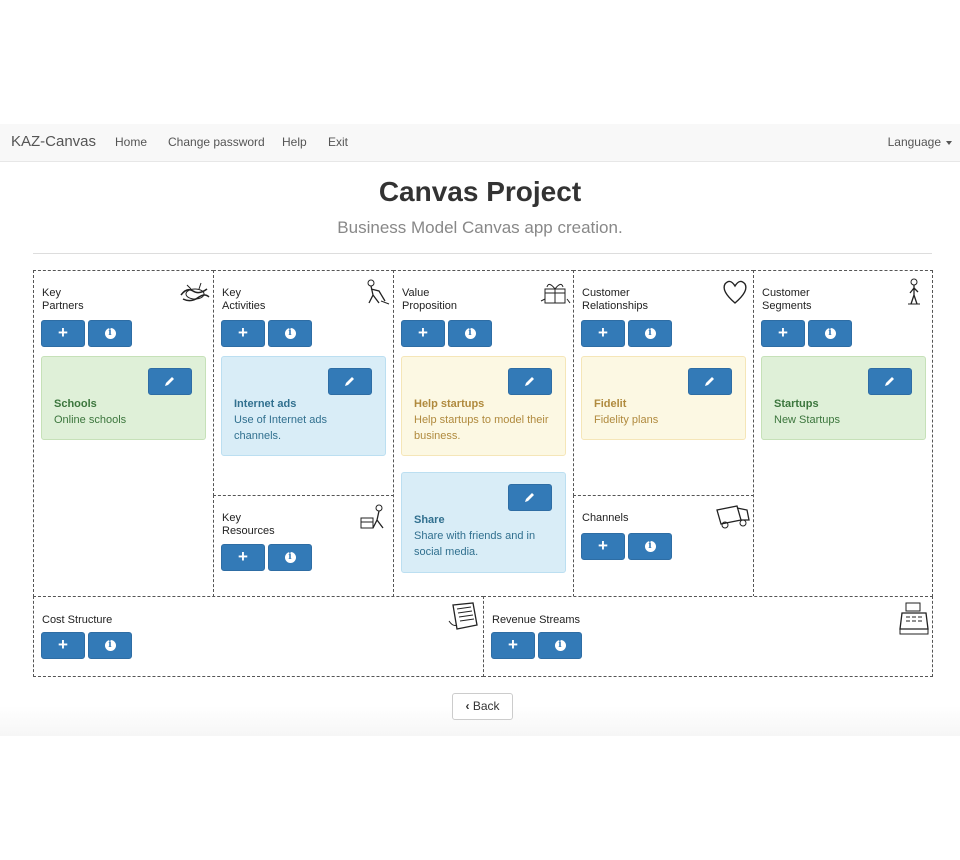 The width and height of the screenshot is (960, 860). What do you see at coordinates (462, 300) in the screenshot?
I see `section-title: Value Proposition` at bounding box center [462, 300].